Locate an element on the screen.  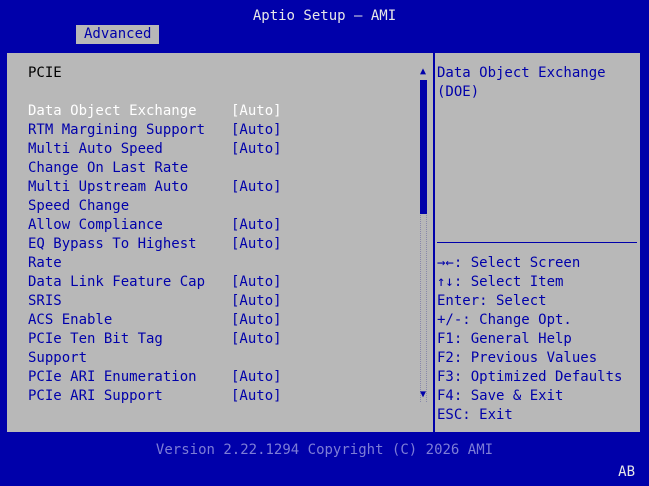
setting-label: Data Object Exchange is located at coordinates (112, 111).